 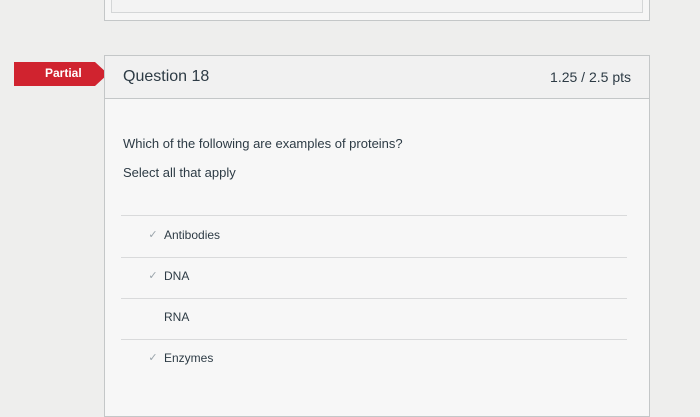 I want to click on answer-option-enzymes: ✓ Enzymes, so click(x=374, y=359).